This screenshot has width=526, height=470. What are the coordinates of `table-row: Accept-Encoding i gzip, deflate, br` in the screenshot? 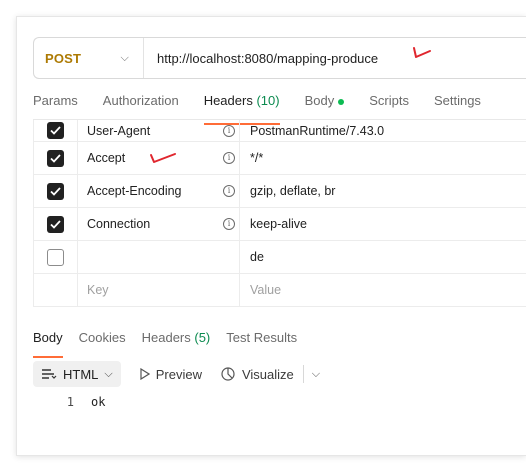 It's located at (279, 191).